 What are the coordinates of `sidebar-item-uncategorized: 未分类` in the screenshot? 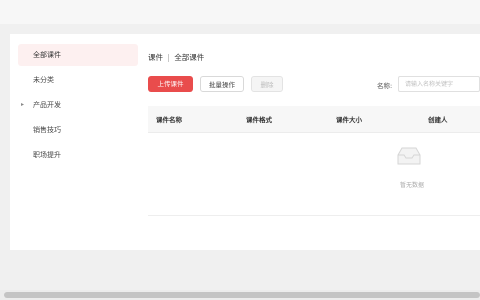 It's located at (78, 80).